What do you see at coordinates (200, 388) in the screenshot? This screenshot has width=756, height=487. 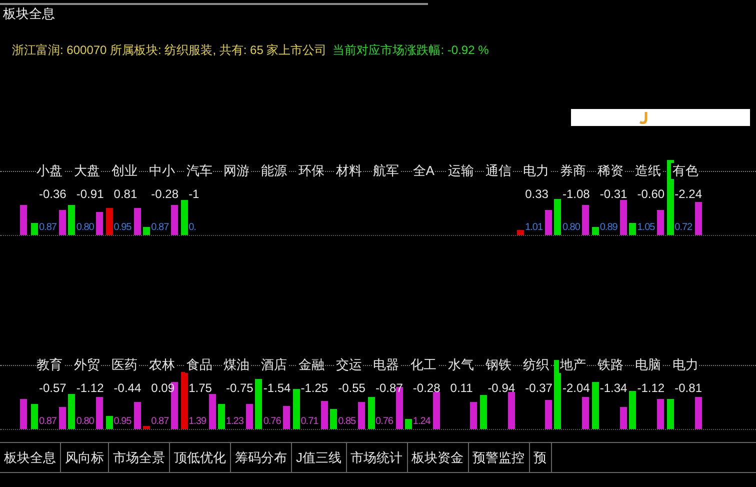 I see `change-value: 1.75` at bounding box center [200, 388].